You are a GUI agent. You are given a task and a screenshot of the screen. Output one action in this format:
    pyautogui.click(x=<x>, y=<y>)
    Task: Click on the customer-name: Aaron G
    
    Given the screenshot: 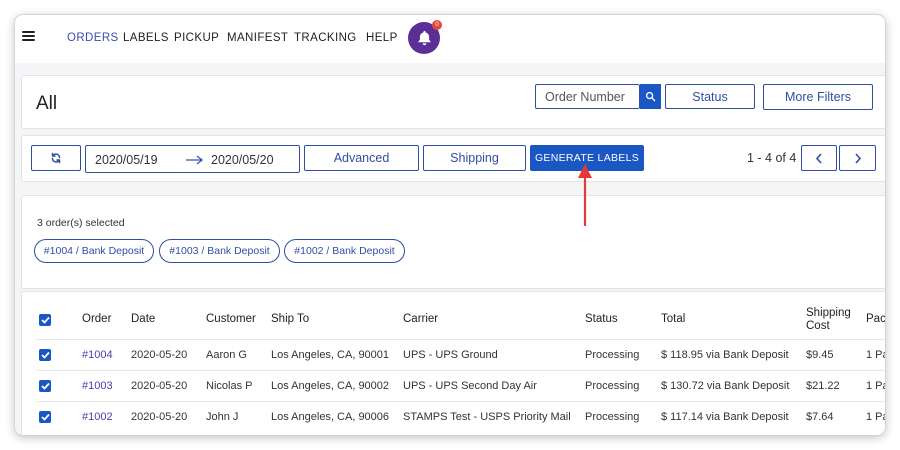 What is the action you would take?
    pyautogui.click(x=226, y=355)
    